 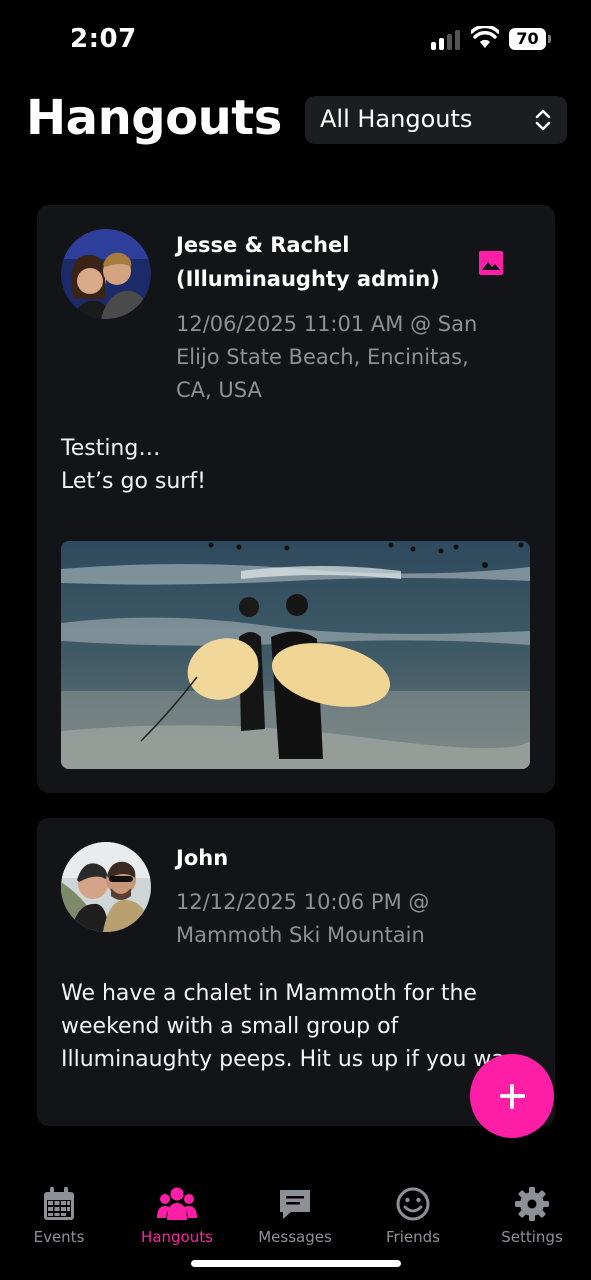 I want to click on post-location: Elijo State Beach, Encinitas,, so click(x=322, y=357).